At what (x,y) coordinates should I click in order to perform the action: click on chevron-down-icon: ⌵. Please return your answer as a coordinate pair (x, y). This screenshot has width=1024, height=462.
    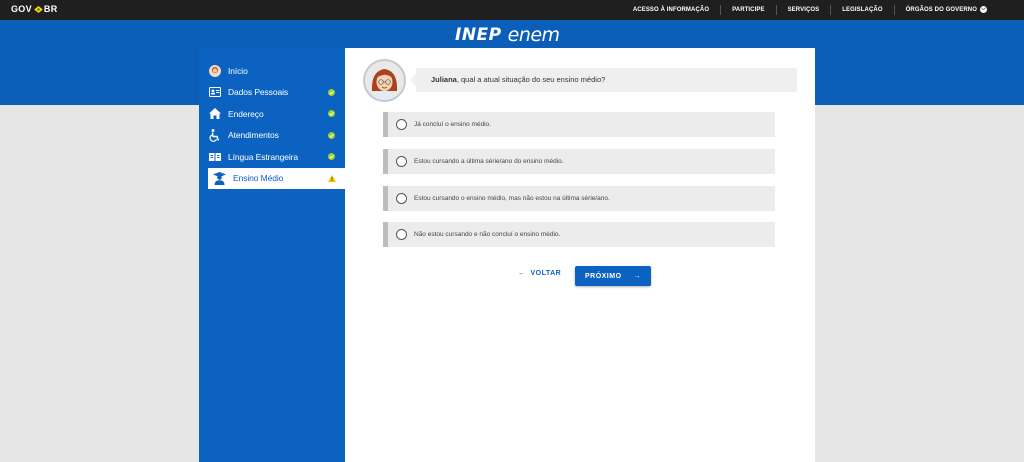
    Looking at the image, I should click on (983, 9).